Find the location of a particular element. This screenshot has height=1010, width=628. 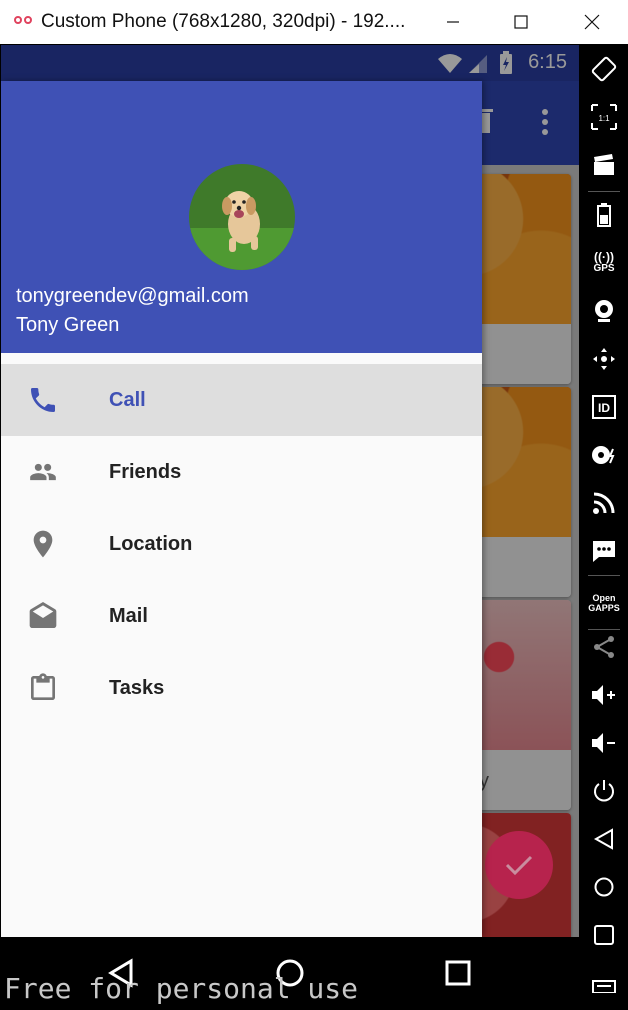

watermark-text: Free for personal use is located at coordinates (181, 988).